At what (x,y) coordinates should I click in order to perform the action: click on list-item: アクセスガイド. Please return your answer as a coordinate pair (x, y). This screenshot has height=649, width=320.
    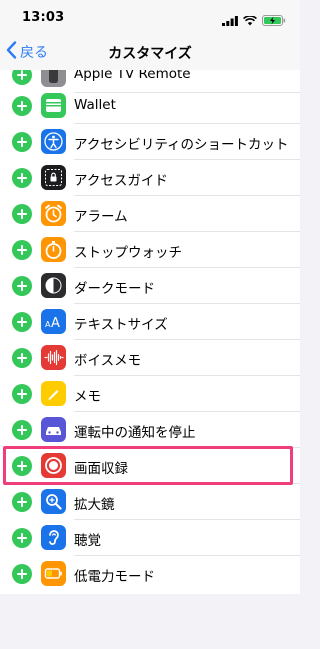
    Looking at the image, I should click on (150, 178).